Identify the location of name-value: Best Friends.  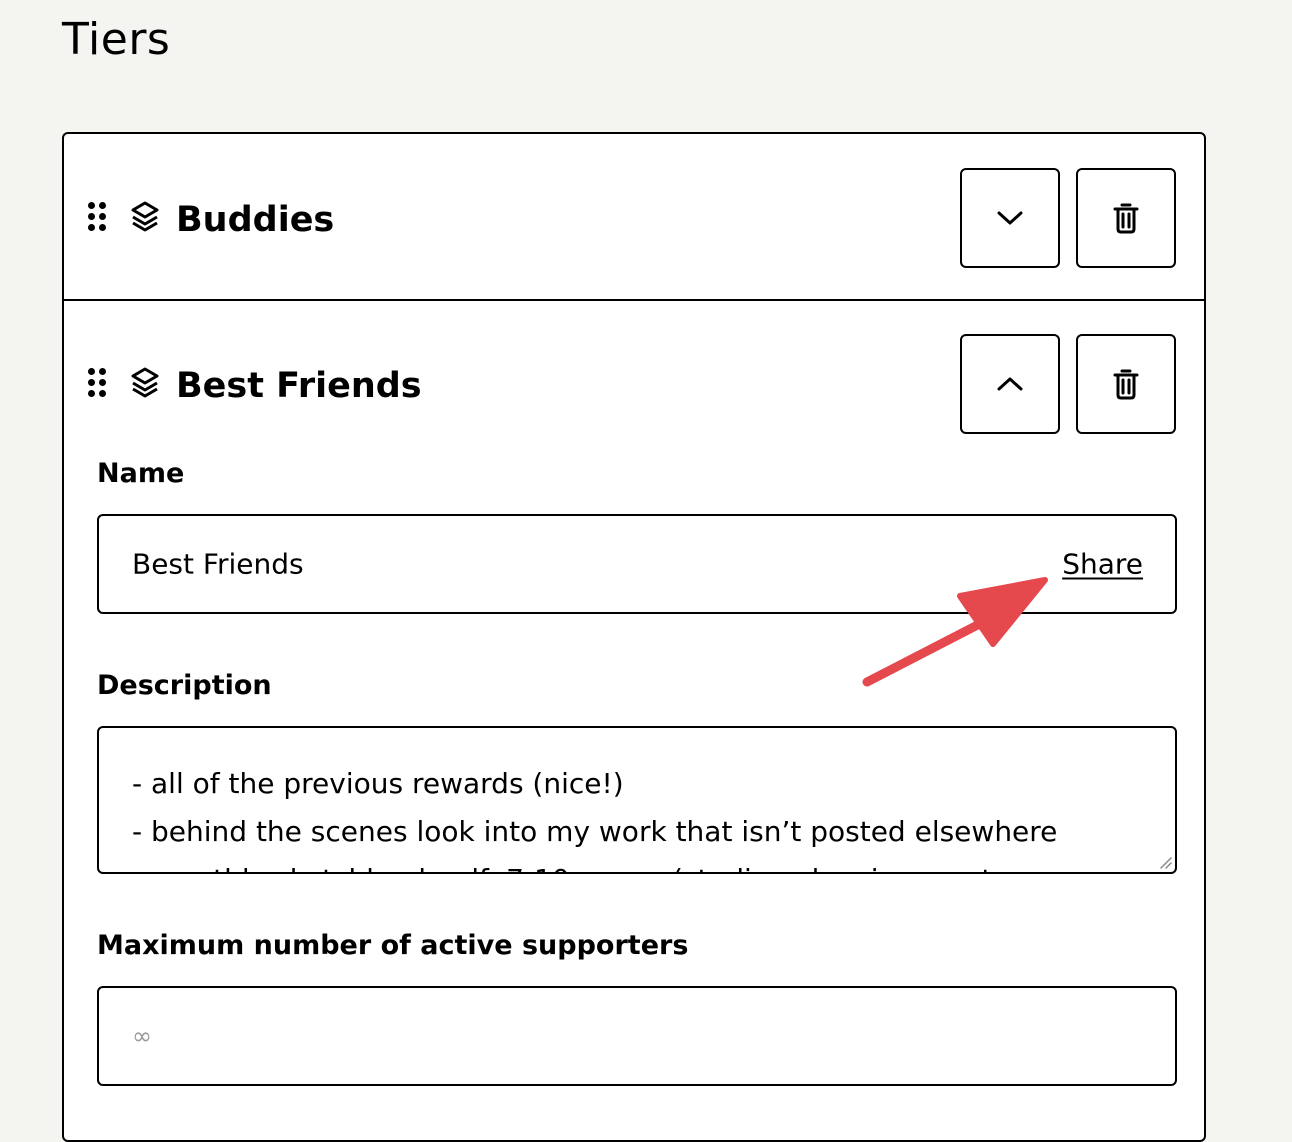
(218, 564).